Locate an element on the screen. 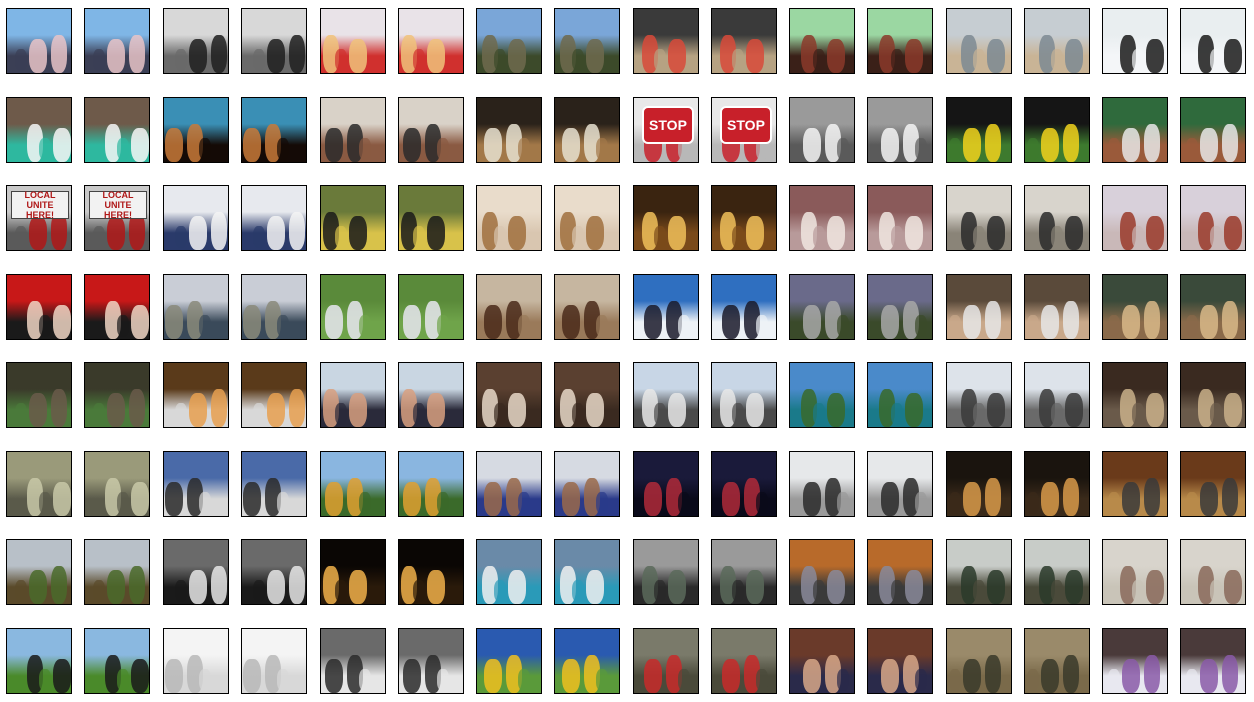 Image resolution: width=1254 pixels, height=702 pixels. thumbnail-palm-street-reconstruction is located at coordinates (117, 572).